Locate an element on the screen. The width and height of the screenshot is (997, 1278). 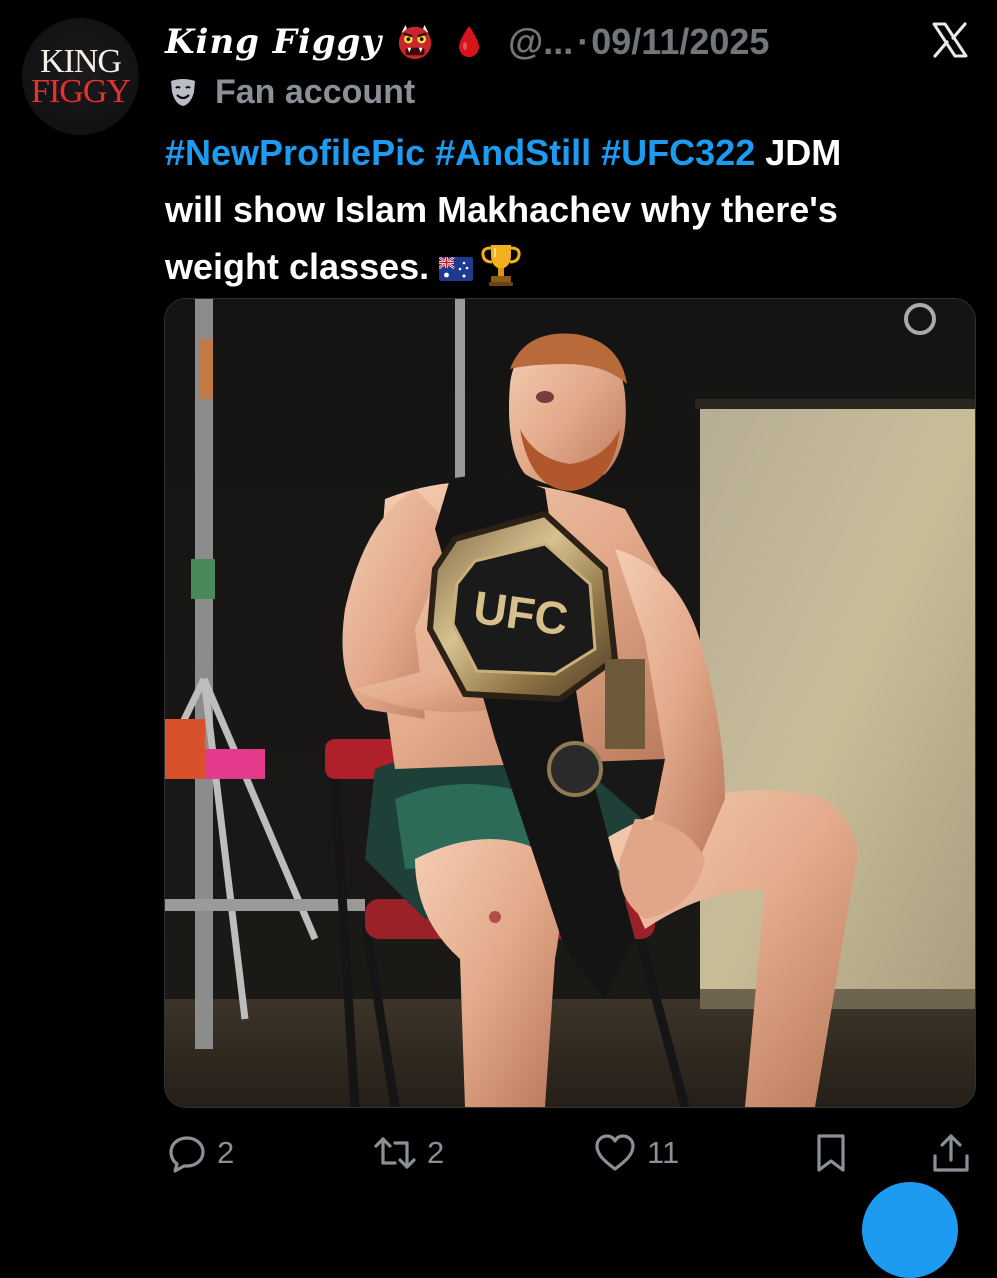
hashtag-link: #AndStill is located at coordinates (513, 152).